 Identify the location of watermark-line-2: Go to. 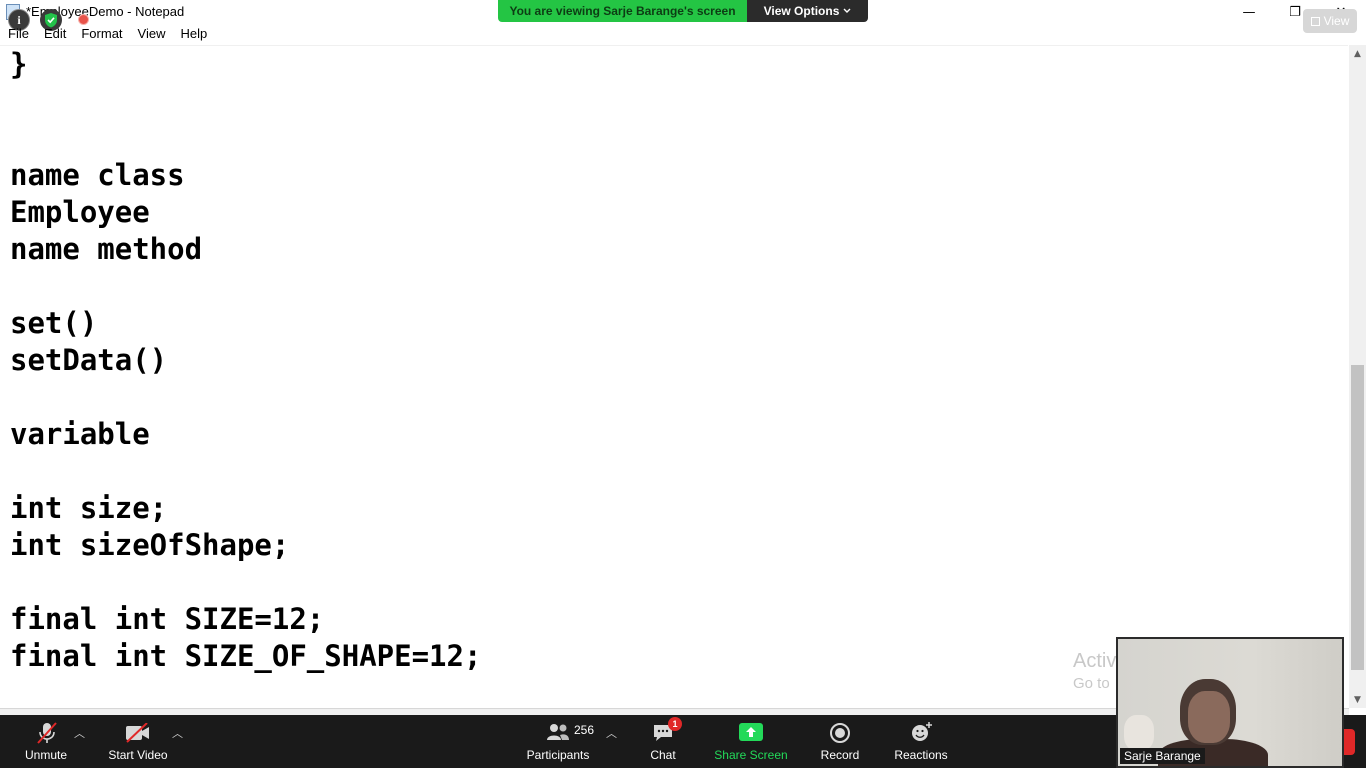
(1091, 683).